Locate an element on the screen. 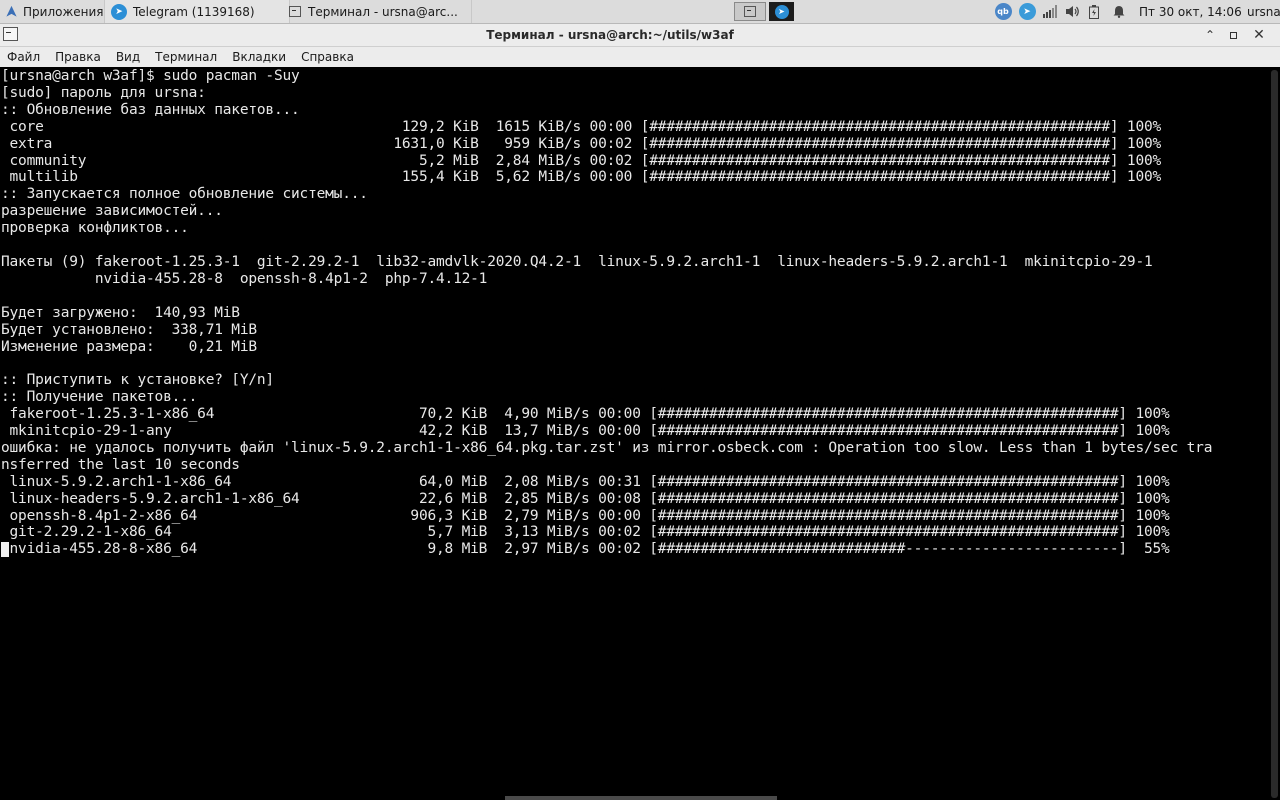  terminal-line: Будет установлено: 338,71 MiB is located at coordinates (129, 329).